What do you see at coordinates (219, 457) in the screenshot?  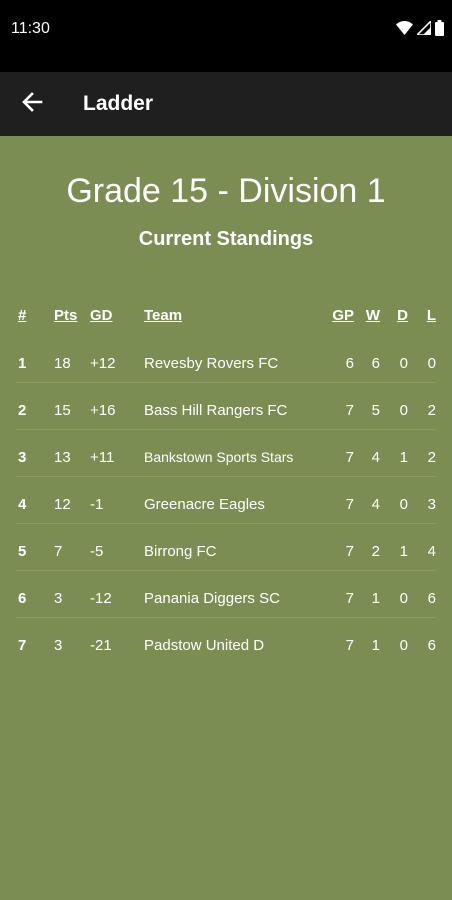 I see `row-team: Bankstown Sports Stars` at bounding box center [219, 457].